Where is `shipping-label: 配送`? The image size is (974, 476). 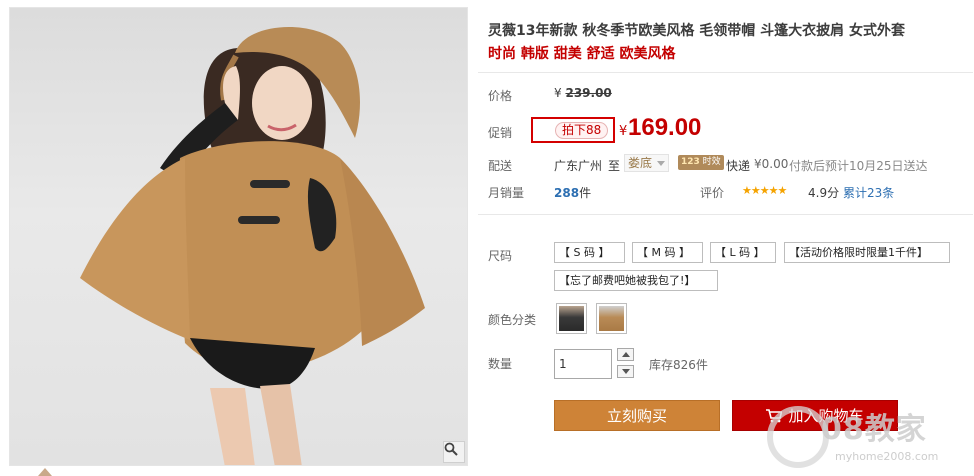 shipping-label: 配送 is located at coordinates (500, 166).